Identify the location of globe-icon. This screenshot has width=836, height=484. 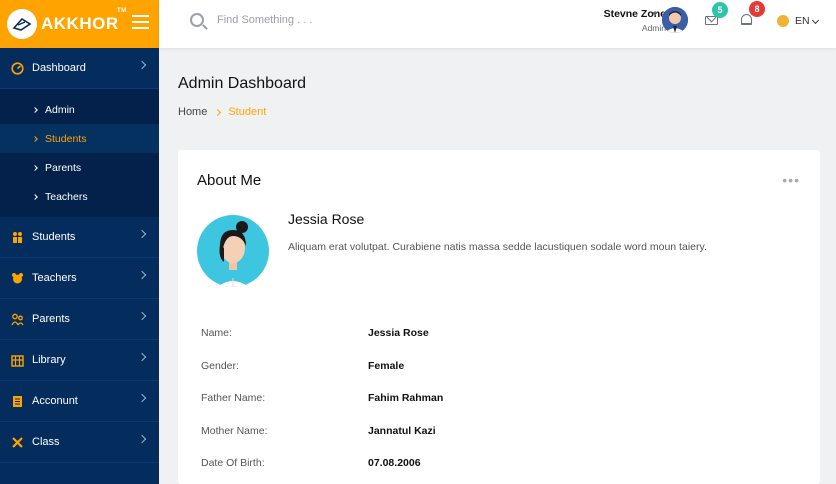
(783, 21).